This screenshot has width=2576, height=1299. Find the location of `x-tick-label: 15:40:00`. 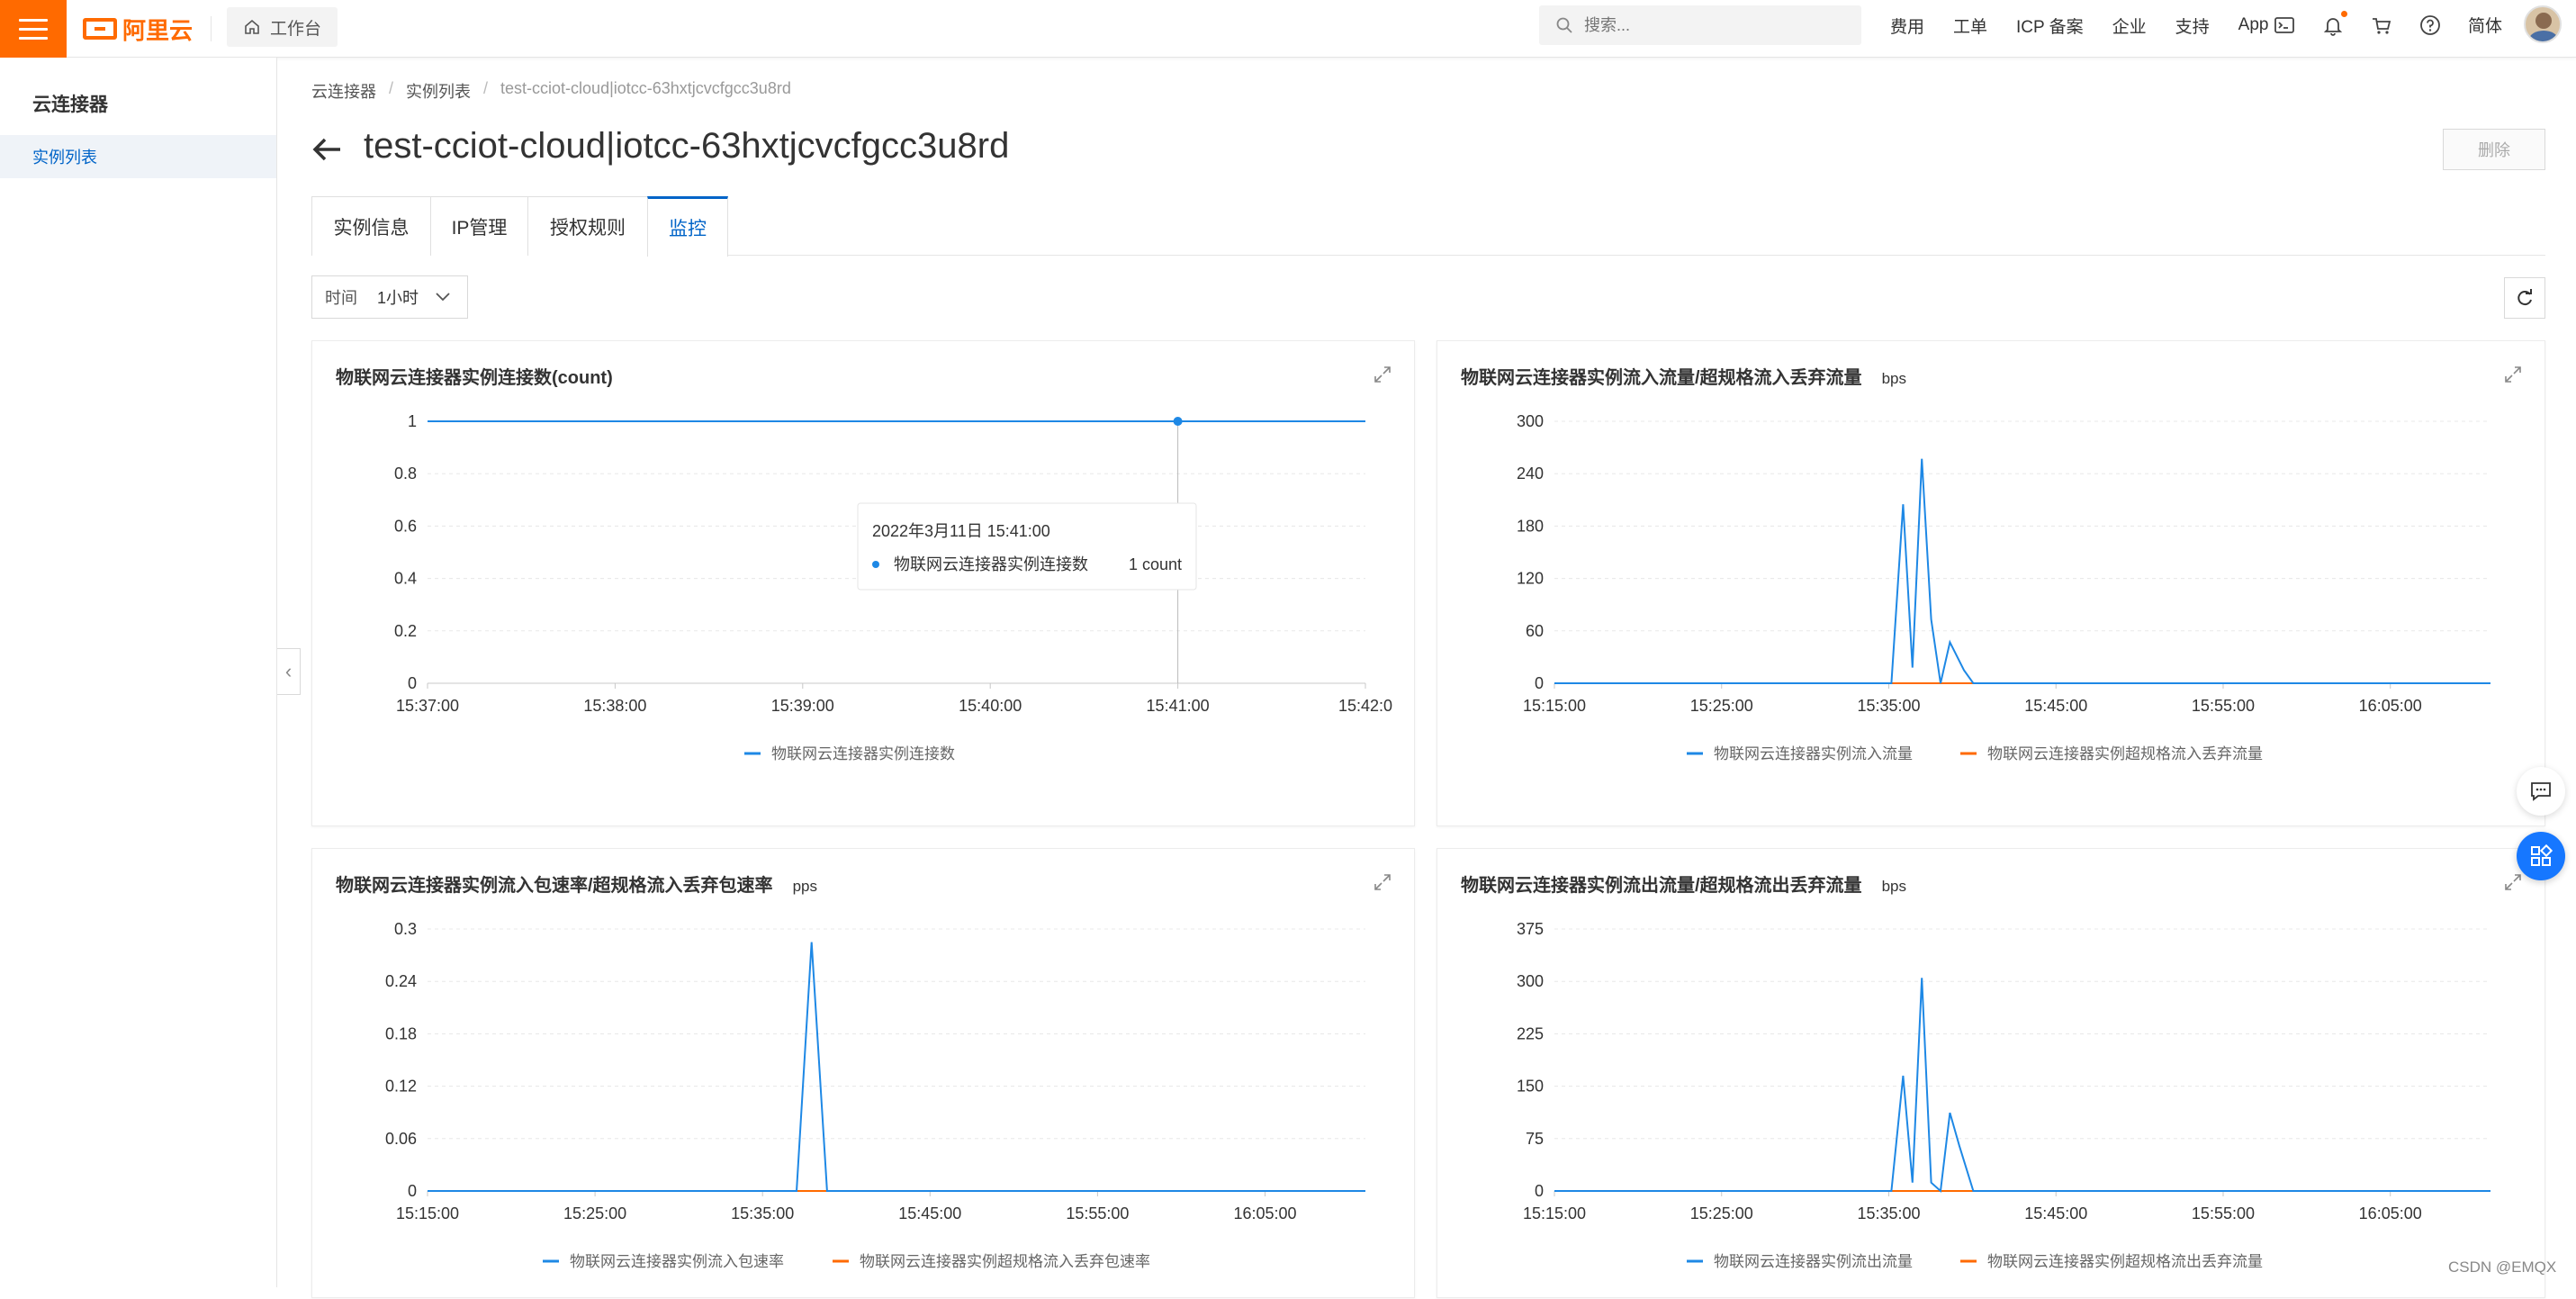

x-tick-label: 15:40:00 is located at coordinates (990, 706).